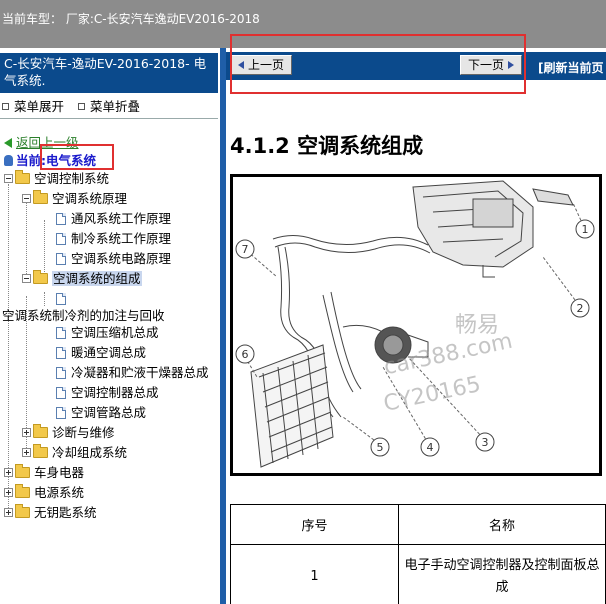 The width and height of the screenshot is (606, 604). I want to click on page-title: 4.1.2 空调系统组成, so click(327, 146).